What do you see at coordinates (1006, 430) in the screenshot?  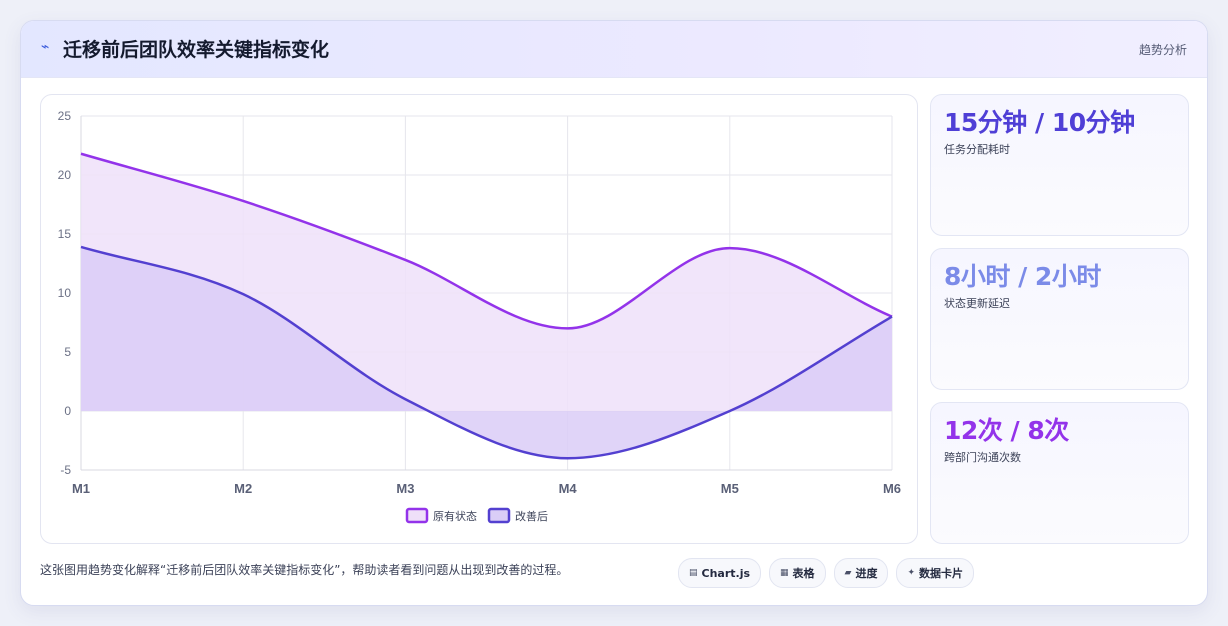 I see `stat-value: 12次 / 8次` at bounding box center [1006, 430].